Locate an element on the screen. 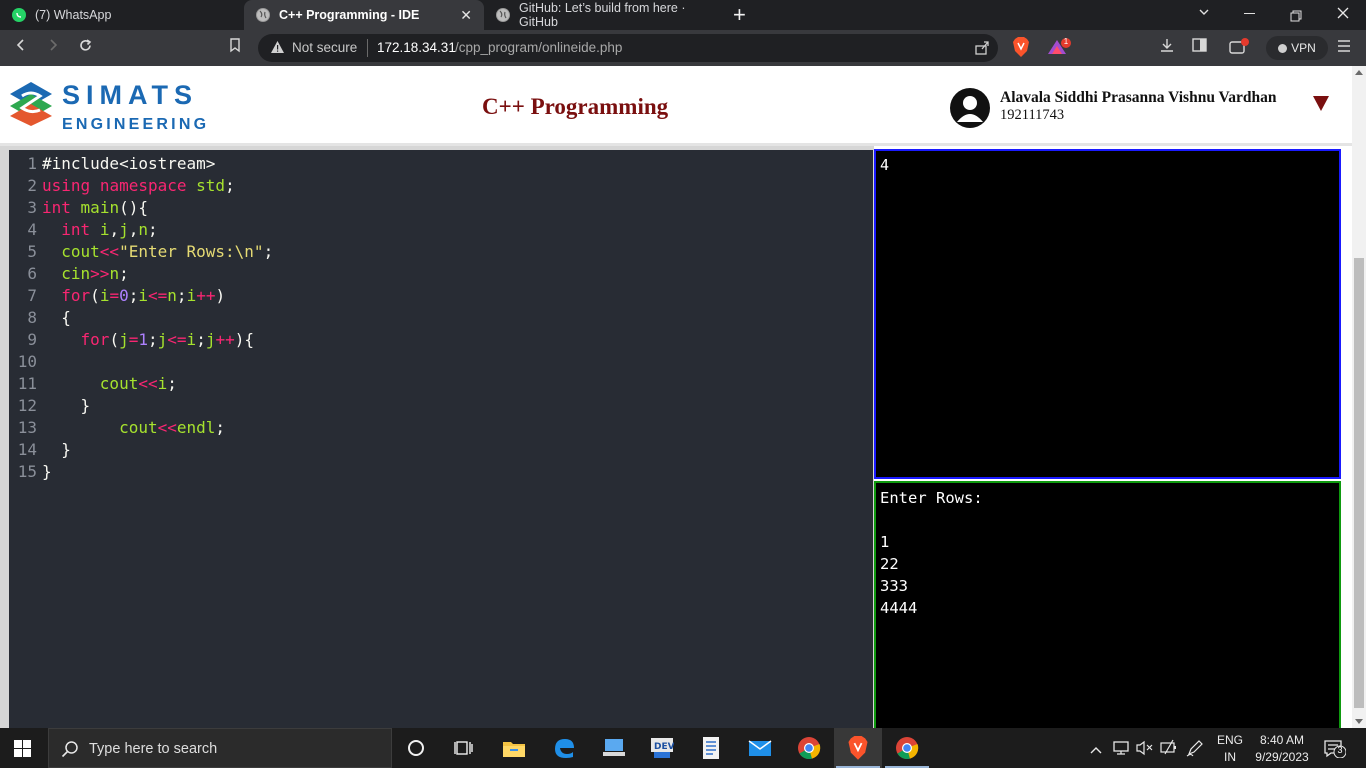  simats-logo-icon is located at coordinates (31, 106).